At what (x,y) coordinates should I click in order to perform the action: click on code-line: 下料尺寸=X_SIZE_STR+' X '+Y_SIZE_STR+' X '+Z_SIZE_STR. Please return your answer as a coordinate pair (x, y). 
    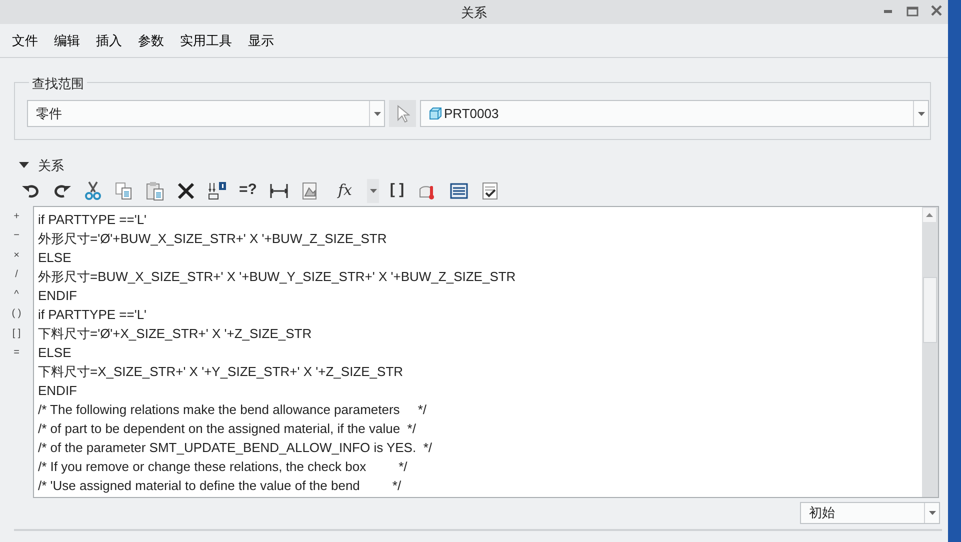
    Looking at the image, I should click on (221, 371).